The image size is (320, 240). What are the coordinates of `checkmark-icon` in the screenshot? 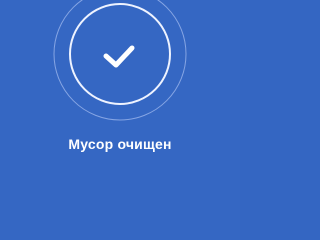 It's located at (119, 56).